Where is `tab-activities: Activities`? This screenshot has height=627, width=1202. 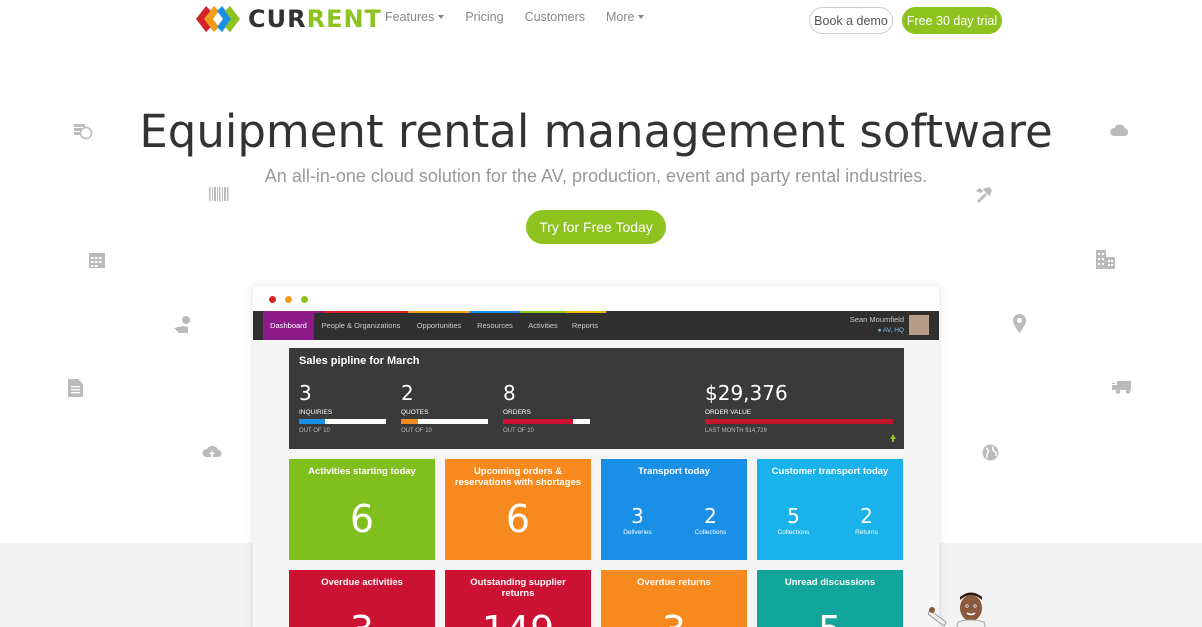
tab-activities: Activities is located at coordinates (543, 325).